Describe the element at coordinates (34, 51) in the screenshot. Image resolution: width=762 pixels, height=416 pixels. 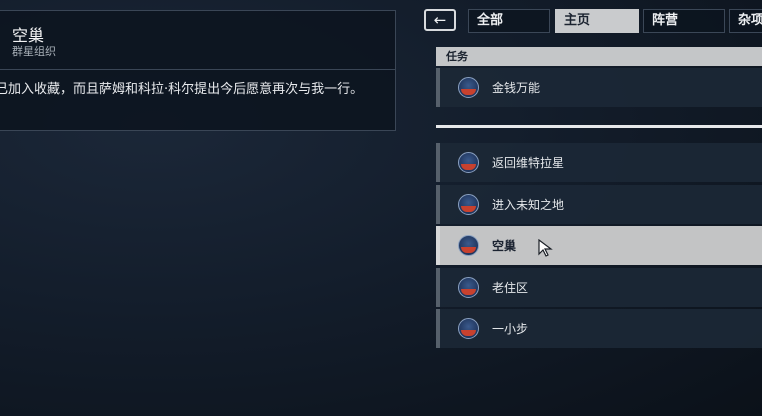
I see `quest-faction: 群星组织` at that location.